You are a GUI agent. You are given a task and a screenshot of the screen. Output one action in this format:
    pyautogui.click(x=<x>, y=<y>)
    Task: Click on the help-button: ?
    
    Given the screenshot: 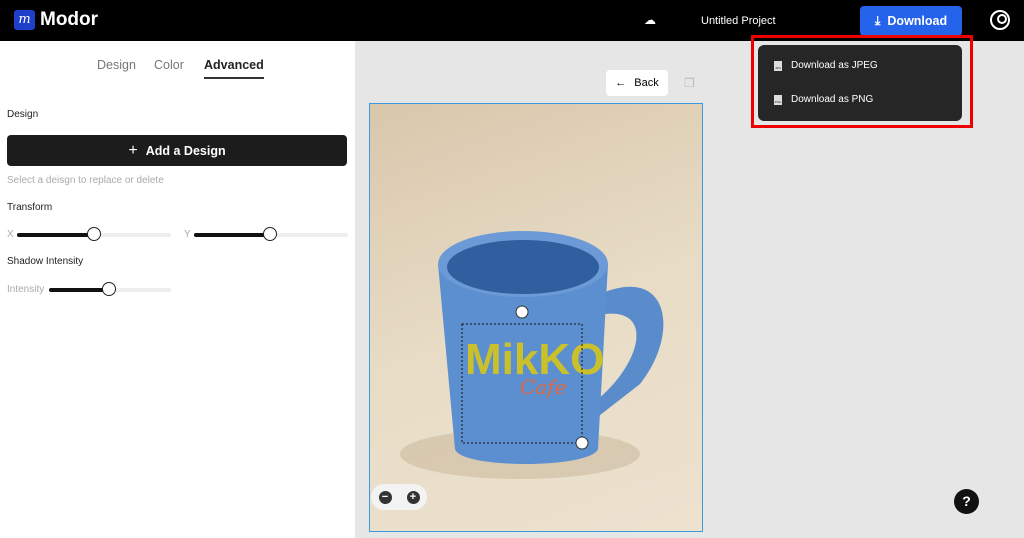 What is the action you would take?
    pyautogui.click(x=966, y=501)
    